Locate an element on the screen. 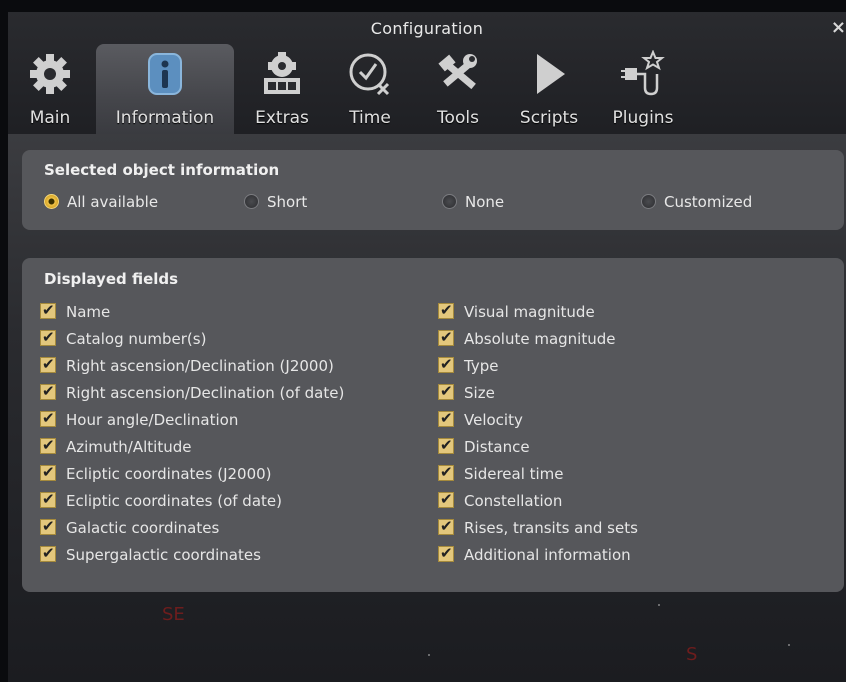 The width and height of the screenshot is (846, 682). info-icon is located at coordinates (165, 74).